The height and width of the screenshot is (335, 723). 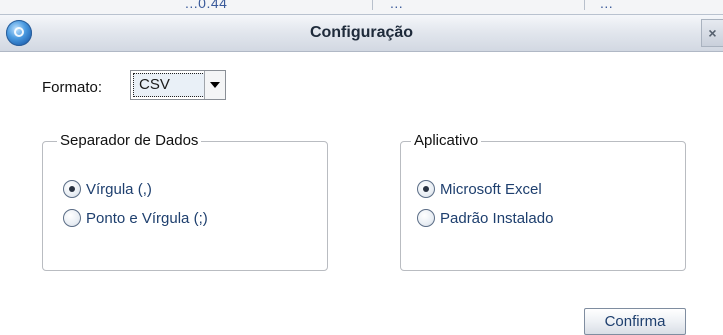 What do you see at coordinates (147, 218) in the screenshot?
I see `radio-label: Ponto e Vírgula (;)` at bounding box center [147, 218].